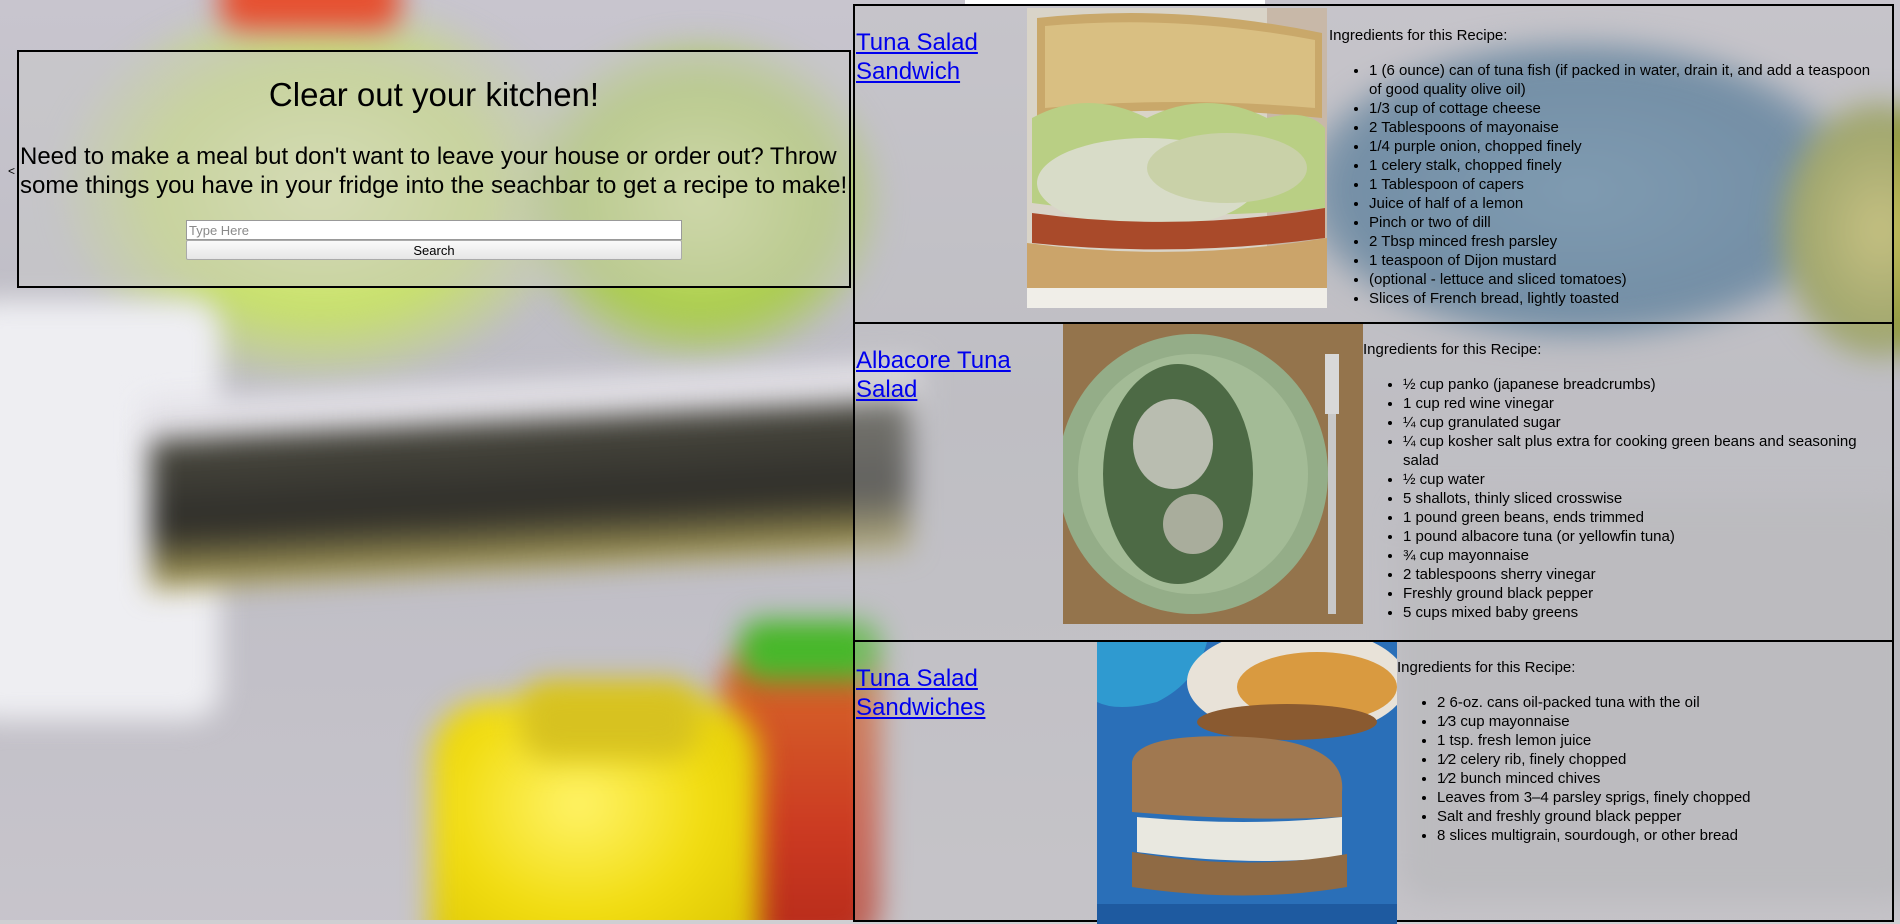 This screenshot has height=924, width=1900. Describe the element at coordinates (1643, 555) in the screenshot. I see `ingredient-item: ¾ cup mayonnaise` at that location.